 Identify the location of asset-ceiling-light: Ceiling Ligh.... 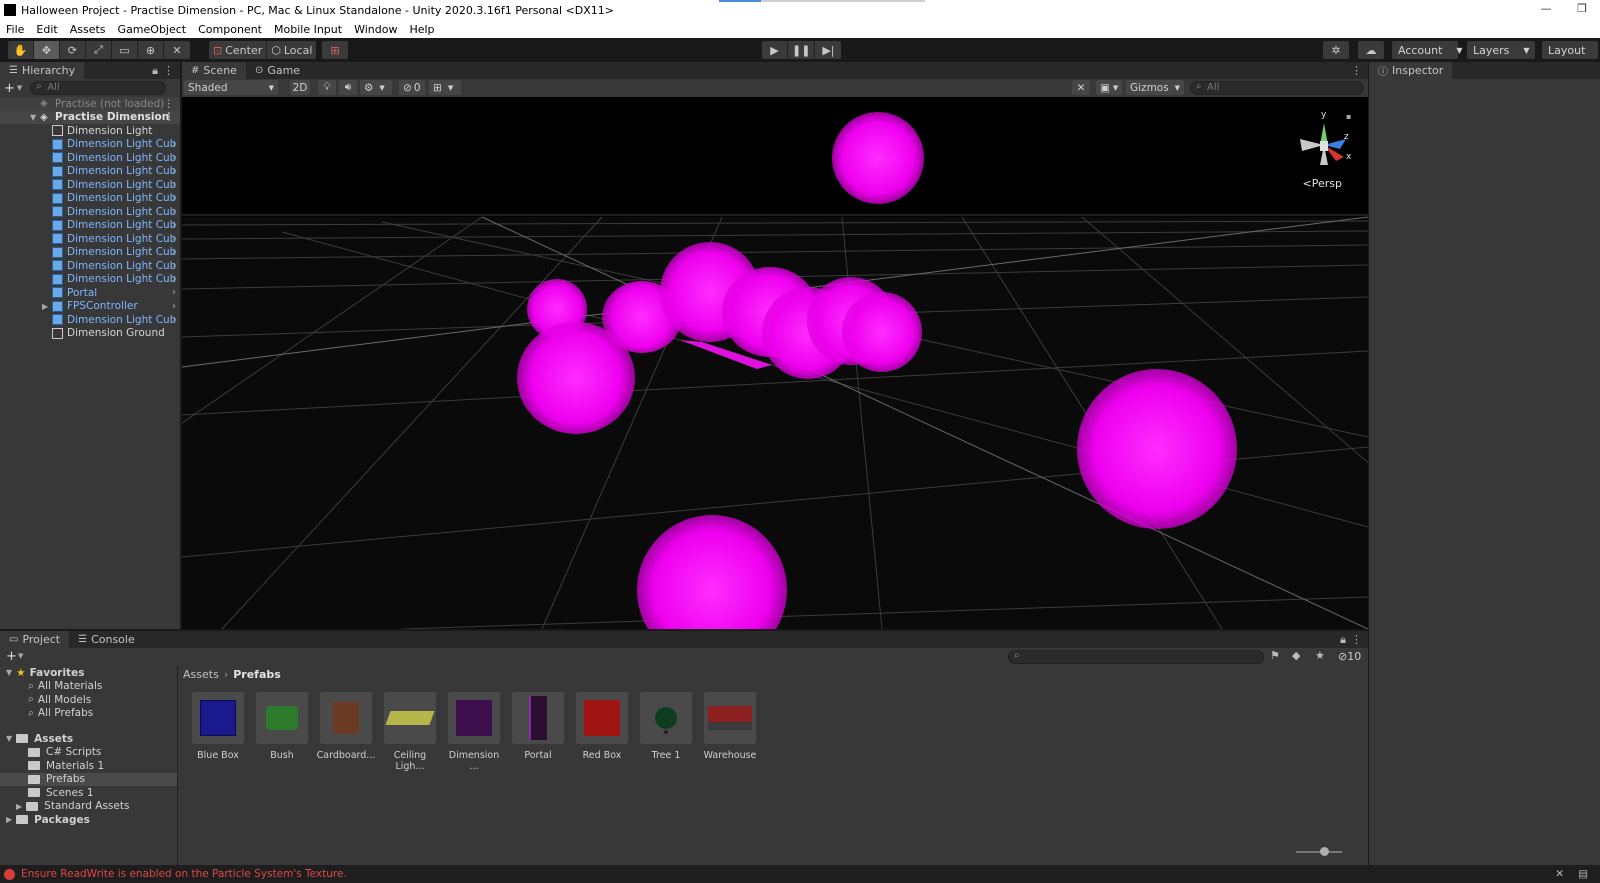
(410, 732).